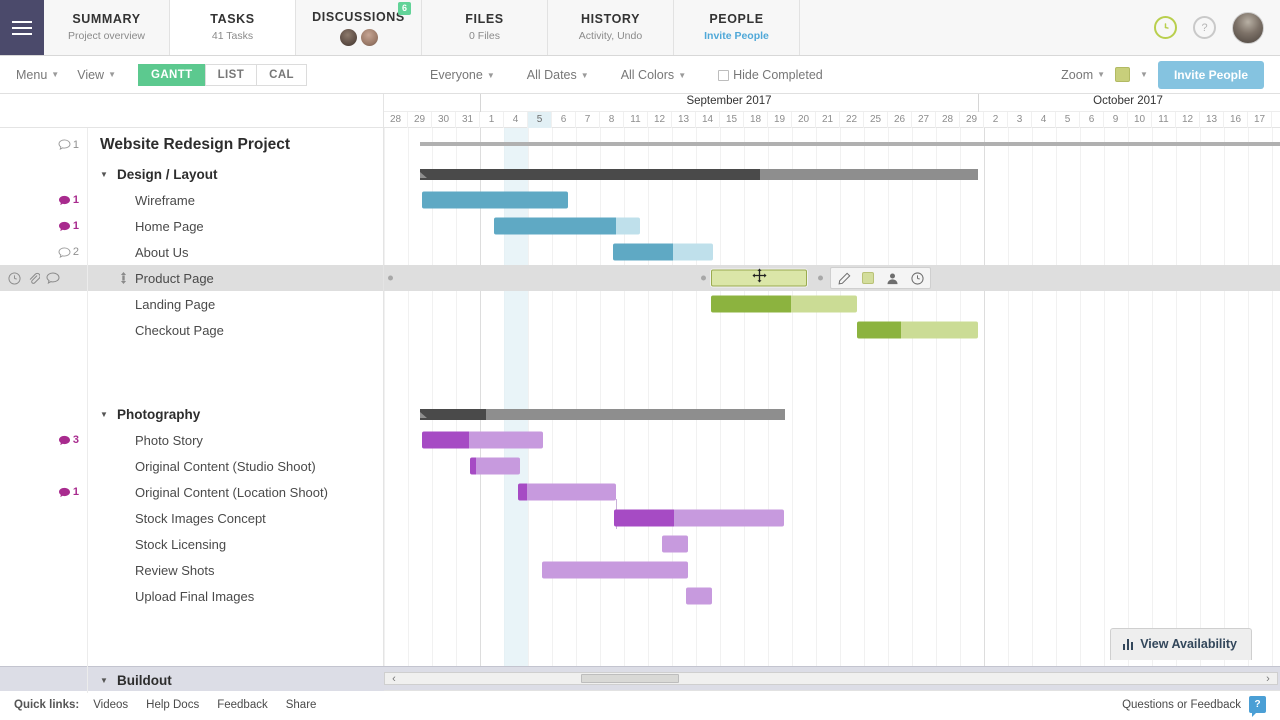 Image resolution: width=1280 pixels, height=720 pixels. Describe the element at coordinates (191, 544) in the screenshot. I see `list-row-task: Stock Licensing` at that location.